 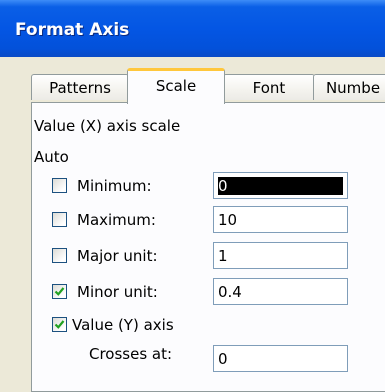 I want to click on major-unit-label: Major unit:, so click(x=117, y=256).